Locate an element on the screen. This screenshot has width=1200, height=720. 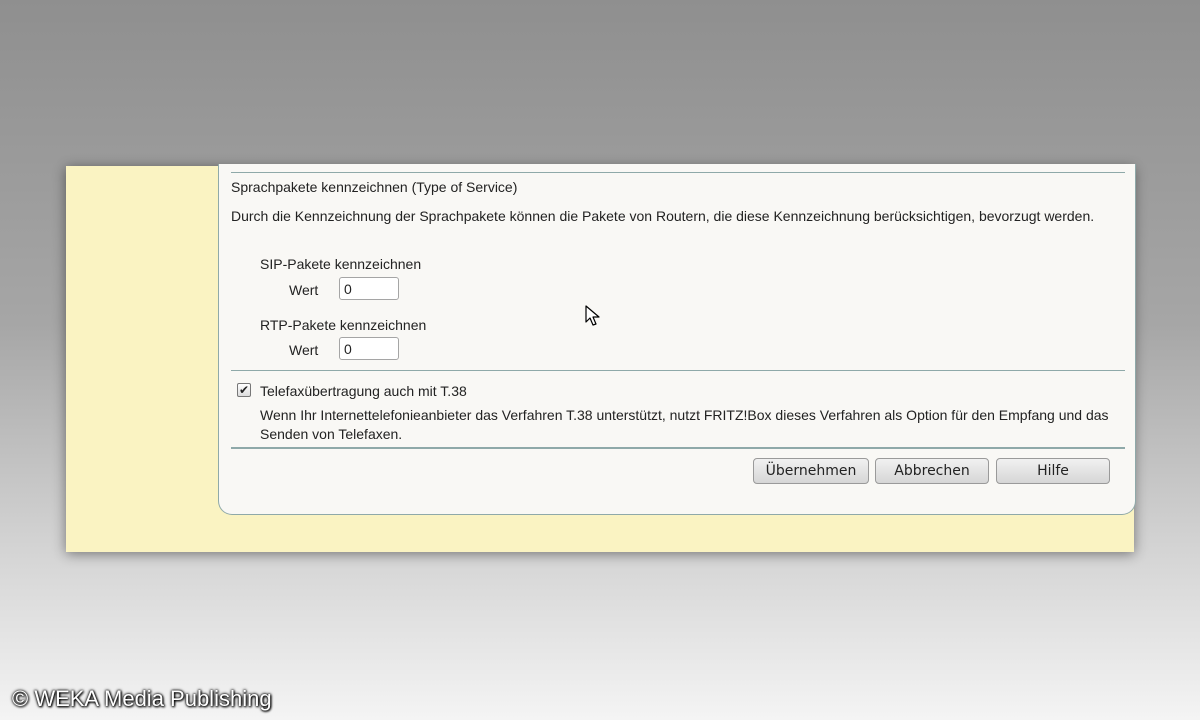
sip-value-input is located at coordinates (369, 288).